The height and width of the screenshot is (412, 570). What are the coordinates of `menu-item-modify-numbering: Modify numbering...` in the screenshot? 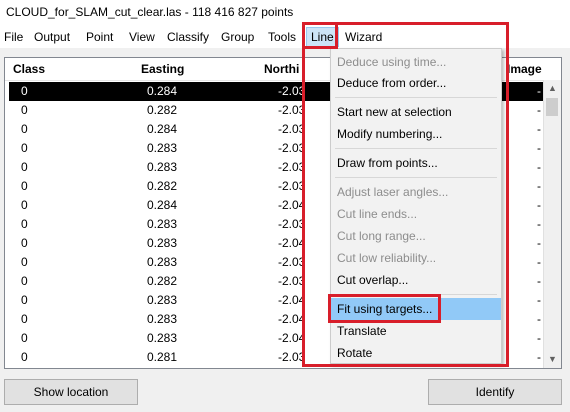 It's located at (416, 134).